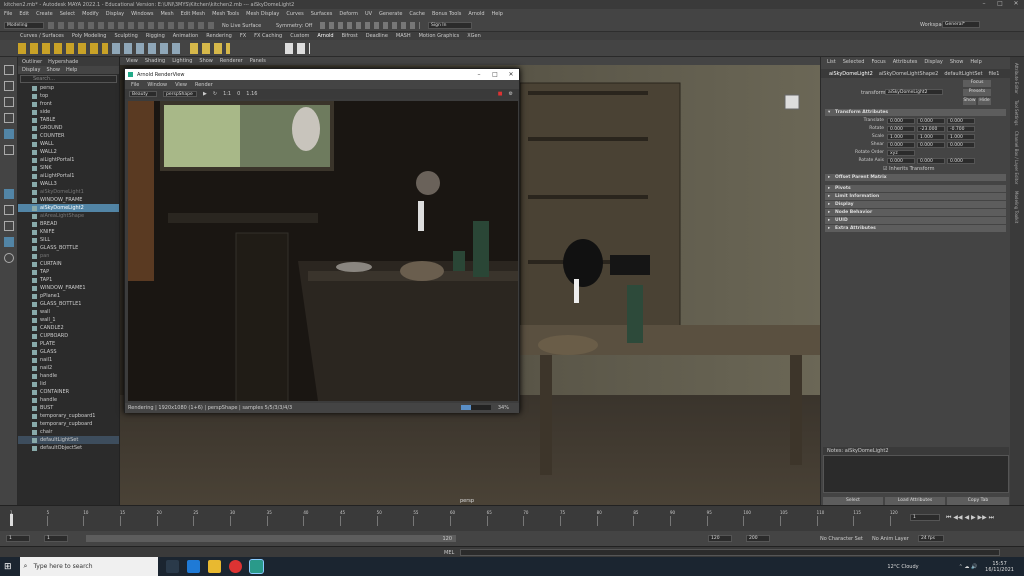 This screenshot has width=1024, height=576. I want to click on shelf-light-icons, so click(63, 48).